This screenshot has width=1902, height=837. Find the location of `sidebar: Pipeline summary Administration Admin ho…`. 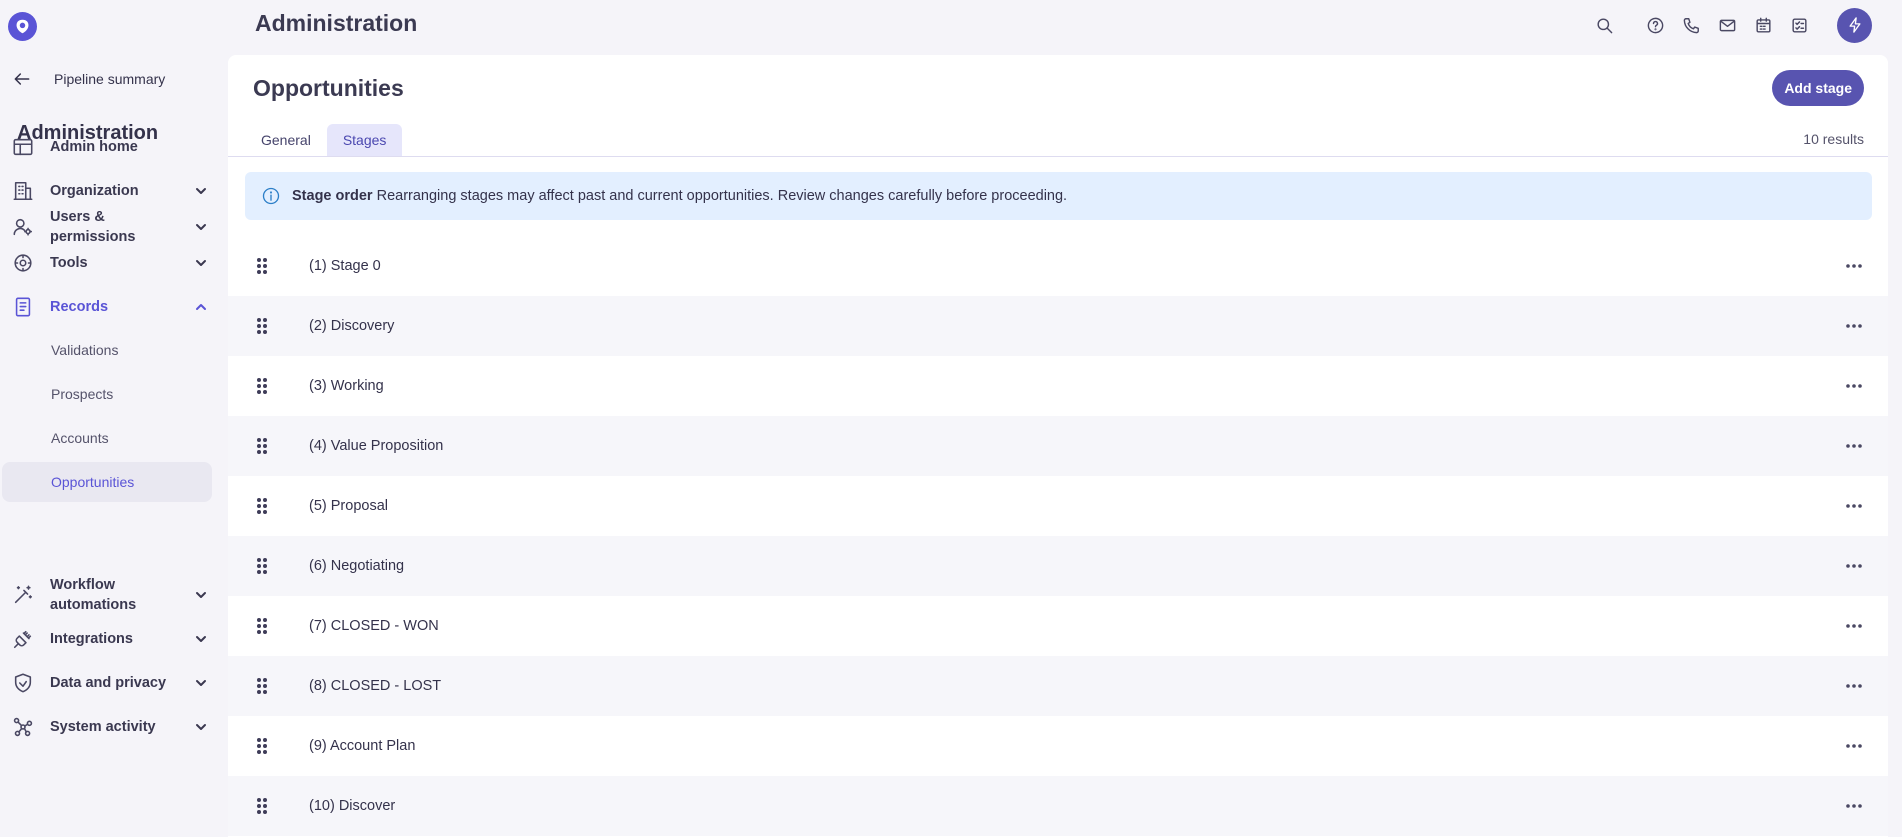

sidebar: Pipeline summary Administration Admin ho… is located at coordinates (114, 446).